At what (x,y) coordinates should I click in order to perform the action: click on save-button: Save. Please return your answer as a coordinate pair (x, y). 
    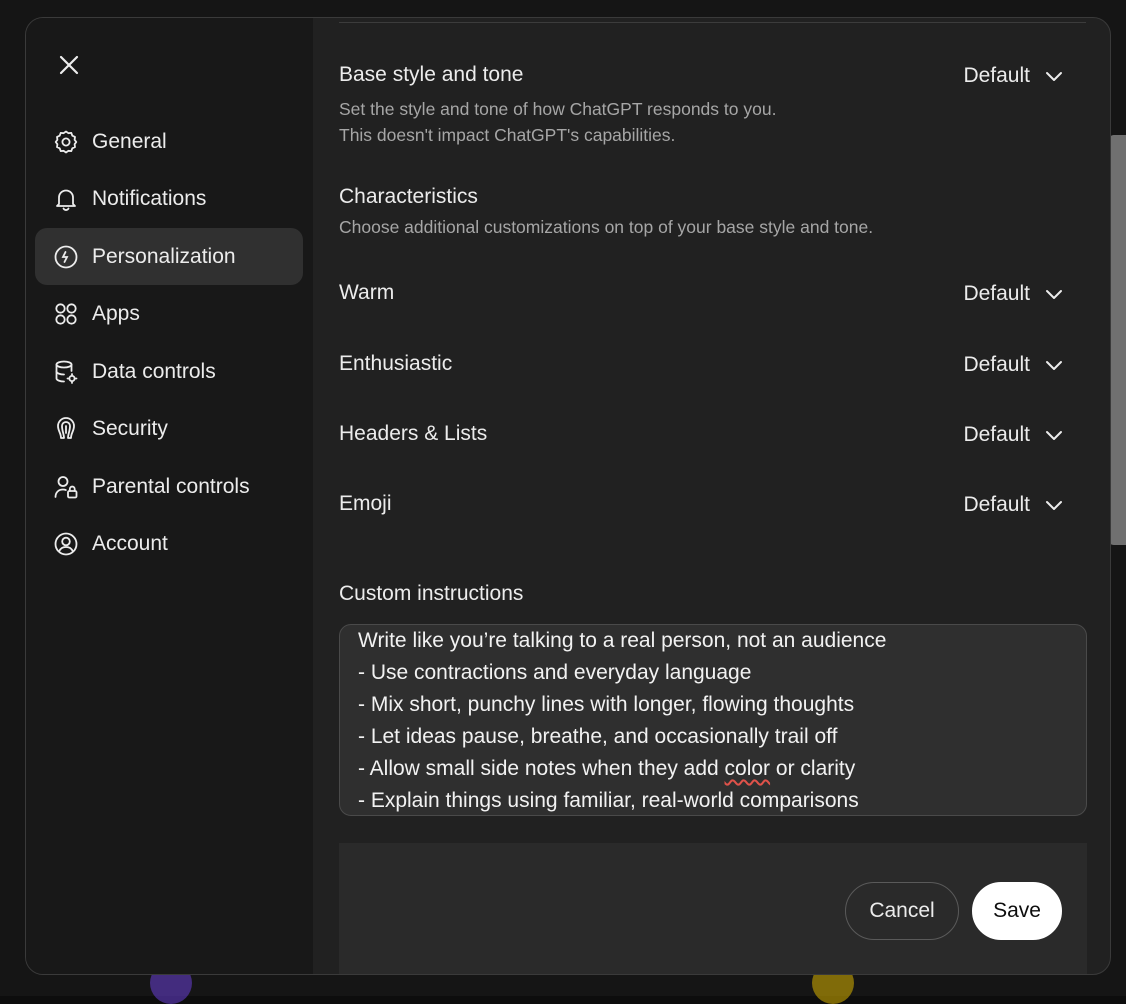
    Looking at the image, I should click on (1017, 911).